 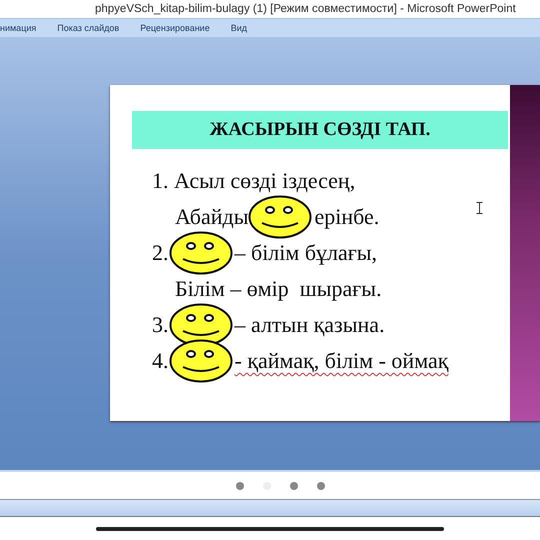 What do you see at coordinates (160, 361) in the screenshot?
I see `slide-text: 4.` at bounding box center [160, 361].